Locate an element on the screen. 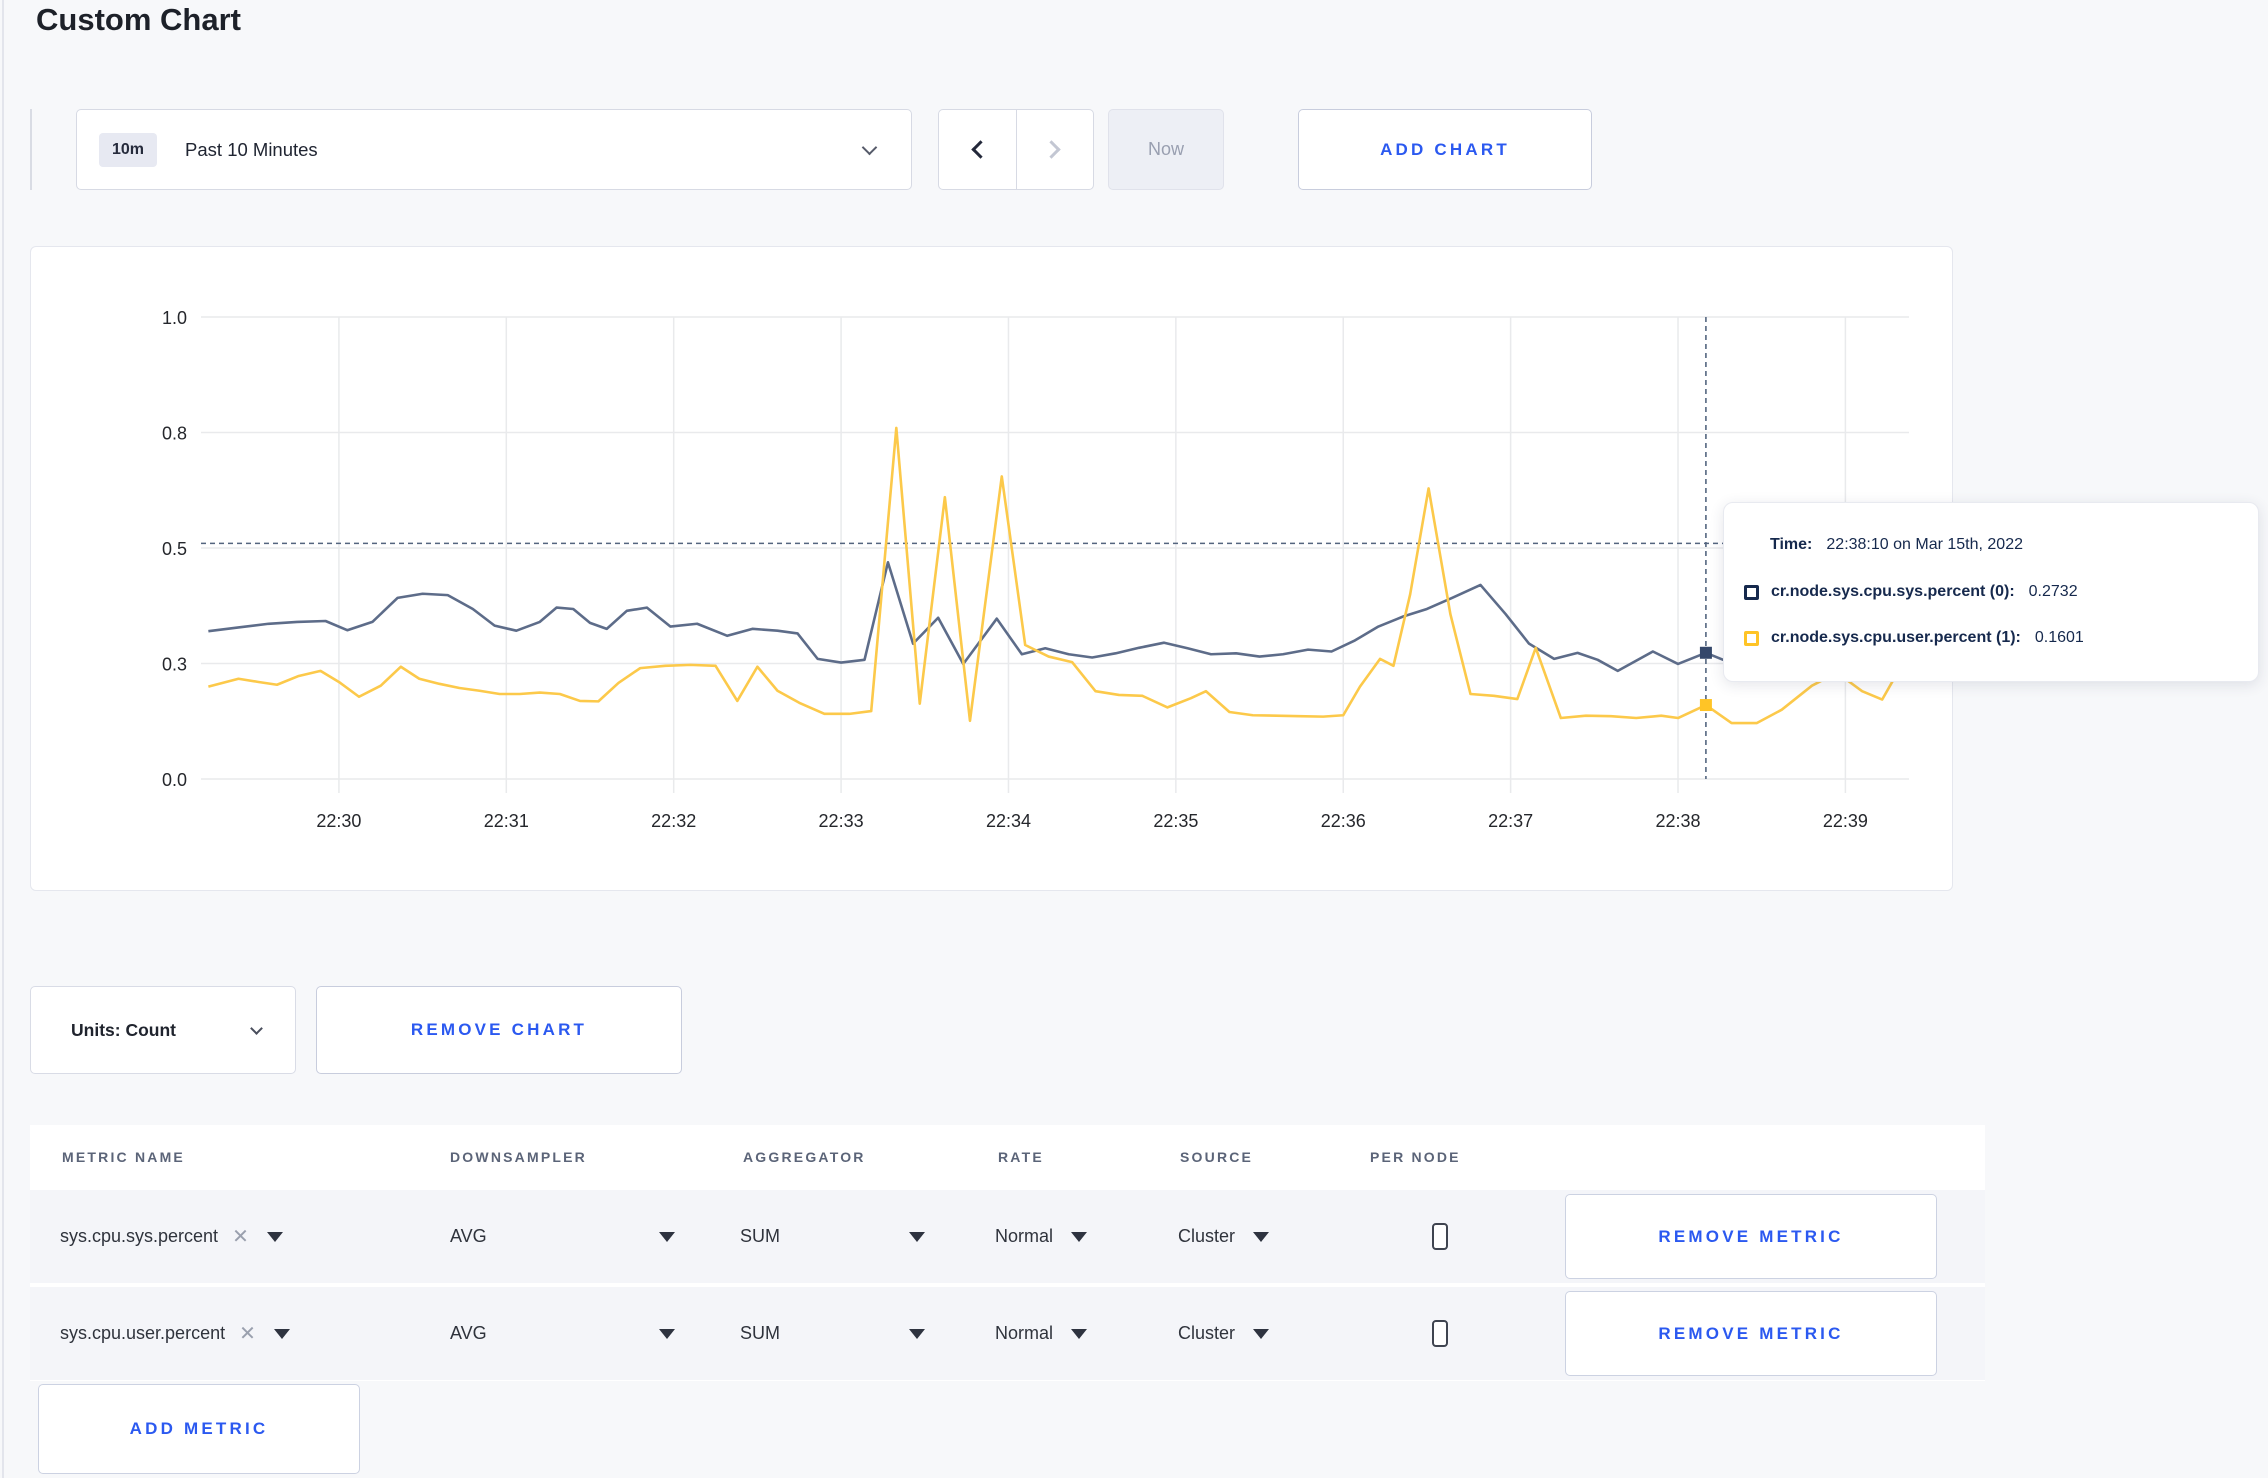  units-dropdown: Units: Count is located at coordinates (163, 1030).